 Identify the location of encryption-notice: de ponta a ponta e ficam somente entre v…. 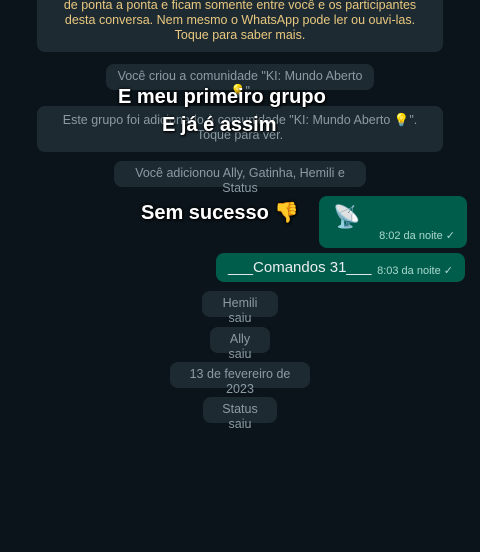
(240, 26).